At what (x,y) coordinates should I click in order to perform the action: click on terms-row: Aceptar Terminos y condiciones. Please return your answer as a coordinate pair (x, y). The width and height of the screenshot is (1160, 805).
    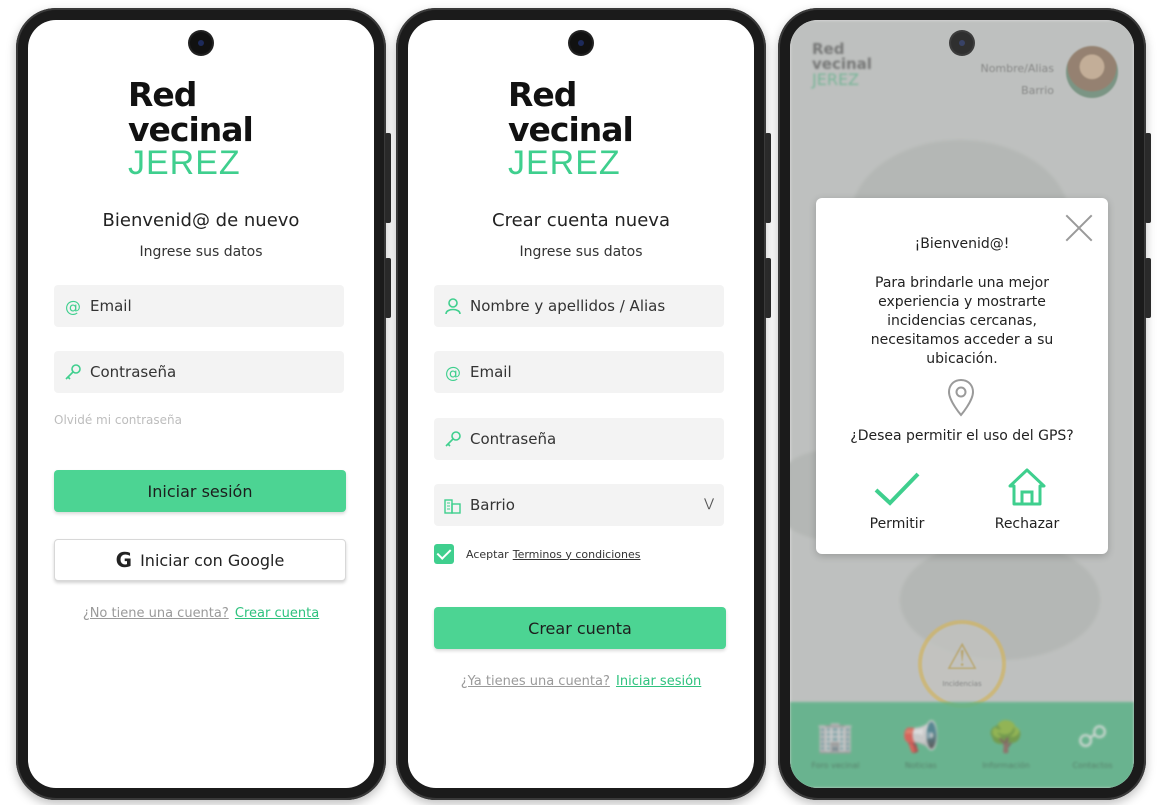
    Looking at the image, I should click on (537, 554).